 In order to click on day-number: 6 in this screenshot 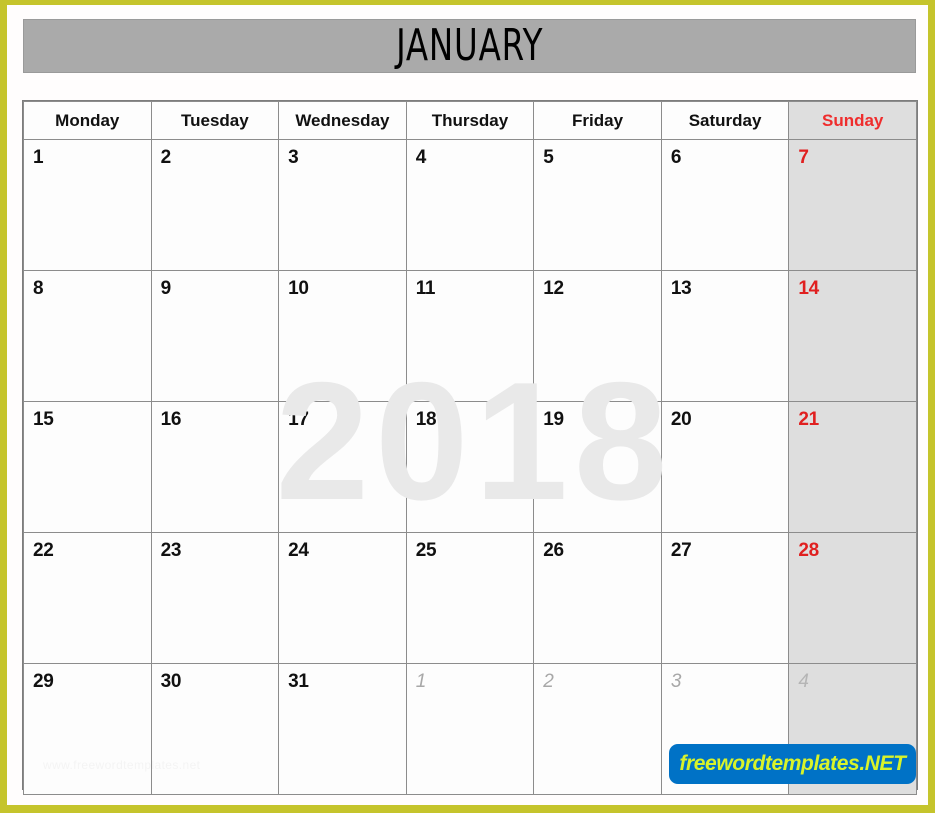, I will do `click(676, 157)`.